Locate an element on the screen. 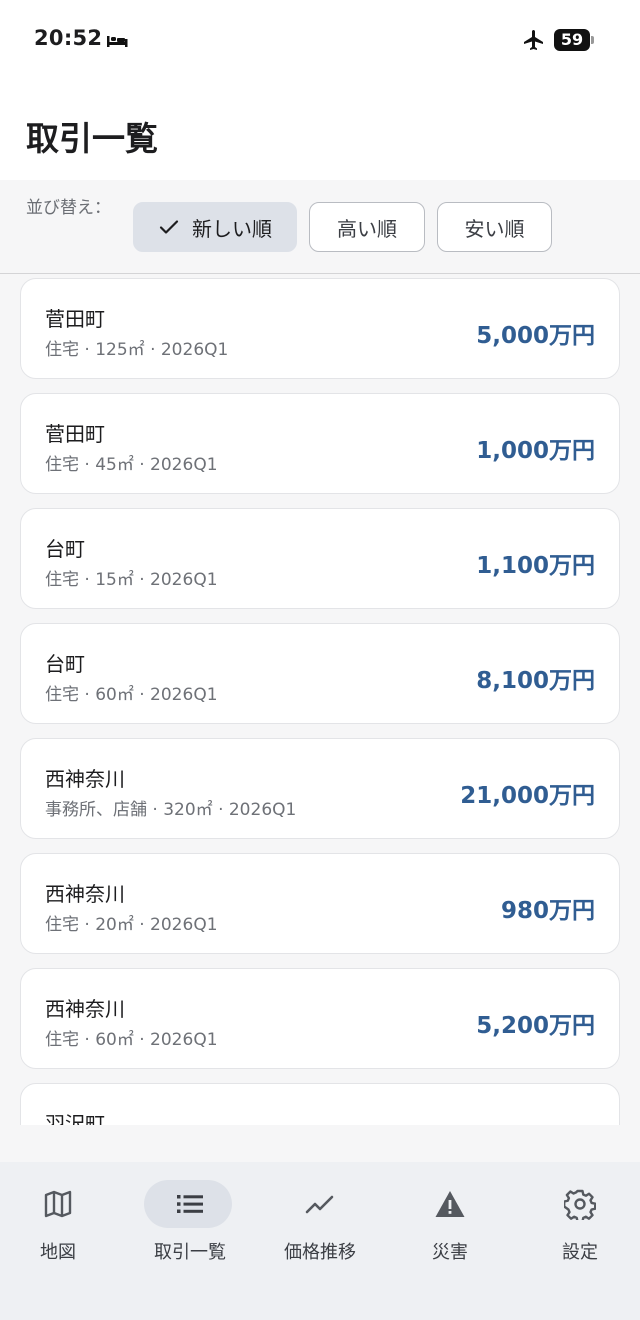 The height and width of the screenshot is (1320, 640). transaction-card: 西神奈川 事務所、店舗 · 320㎡ · 2026Q1 21,000万円 is located at coordinates (320, 788).